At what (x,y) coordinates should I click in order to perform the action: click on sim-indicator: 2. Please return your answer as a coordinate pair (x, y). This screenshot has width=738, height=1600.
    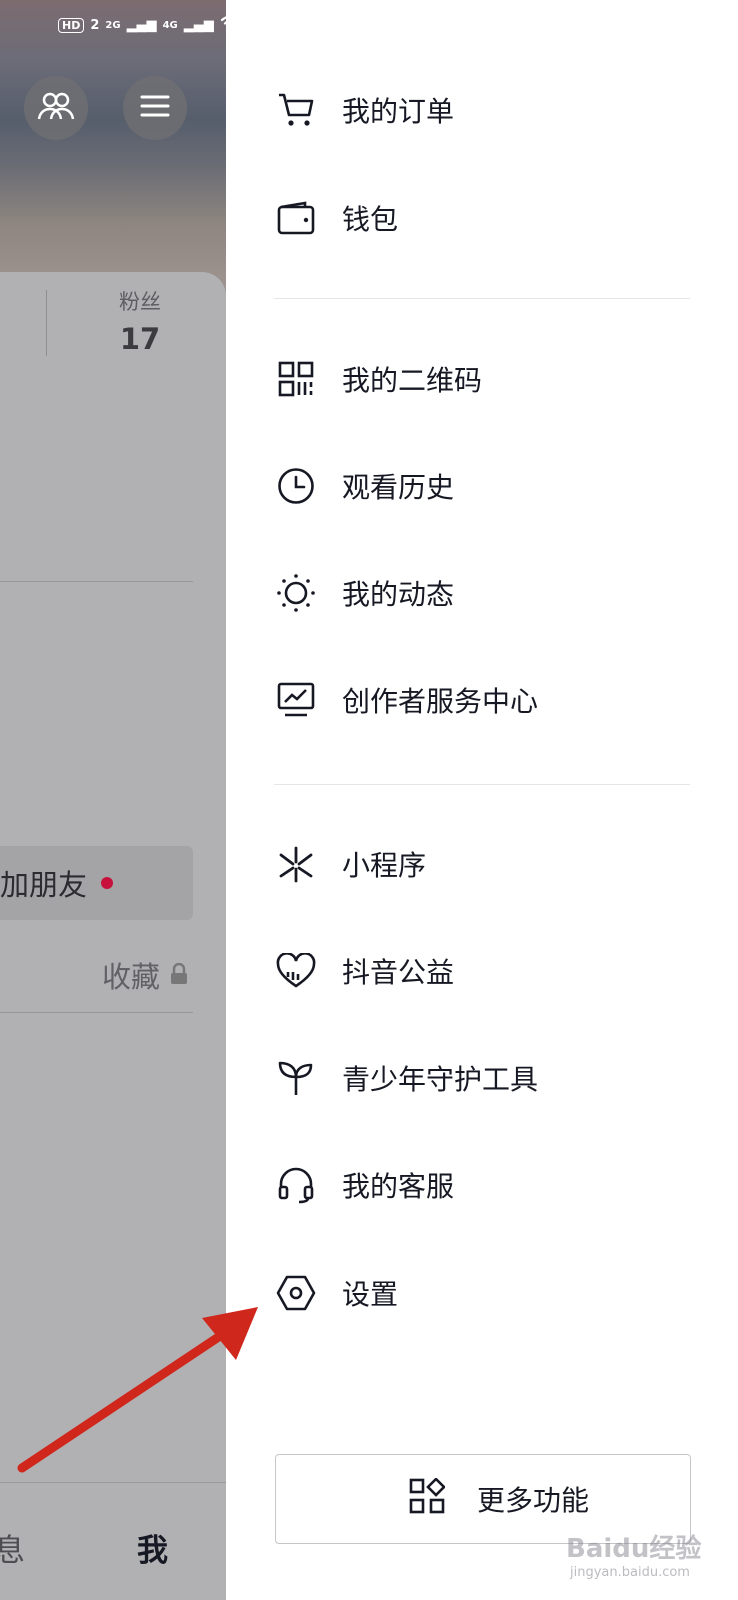
    Looking at the image, I should click on (95, 25).